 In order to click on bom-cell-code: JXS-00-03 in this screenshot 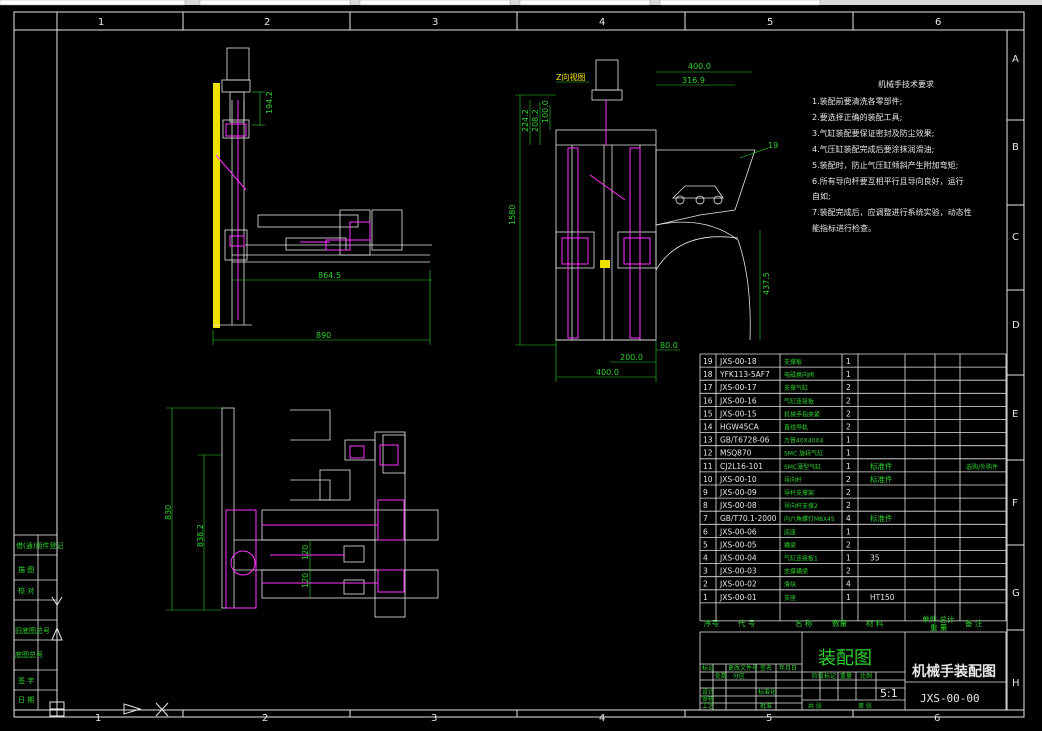, I will do `click(738, 571)`.